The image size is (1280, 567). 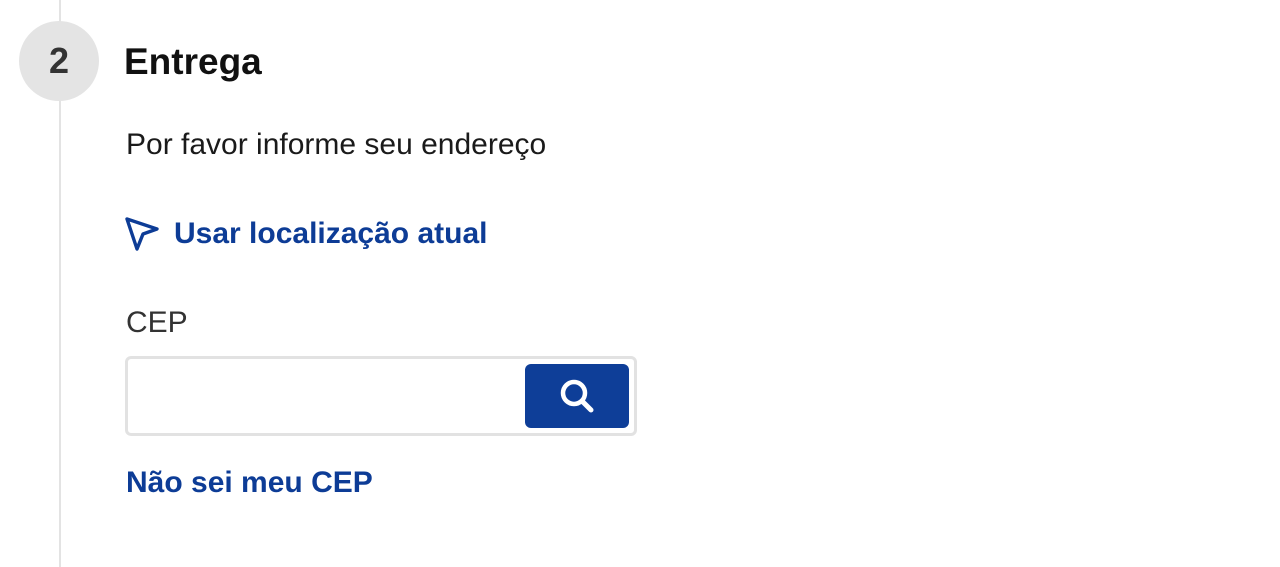 I want to click on use-current-location-link: Usar localização atual, so click(x=305, y=234).